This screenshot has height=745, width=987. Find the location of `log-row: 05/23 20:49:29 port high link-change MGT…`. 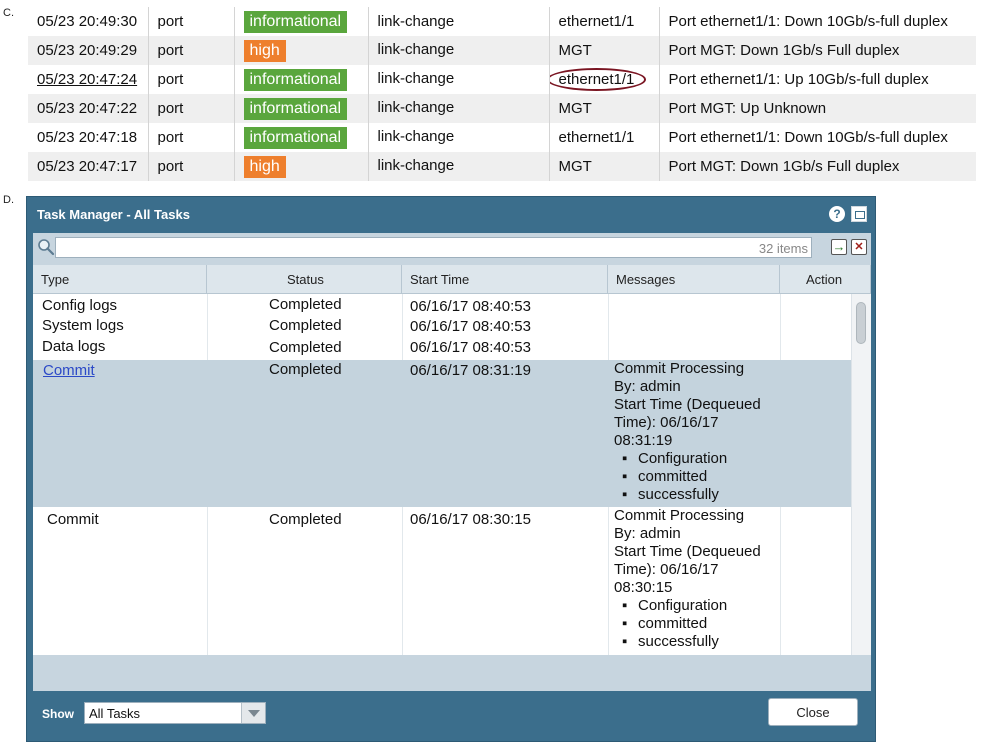

log-row: 05/23 20:49:29 port high link-change MGT… is located at coordinates (502, 50).